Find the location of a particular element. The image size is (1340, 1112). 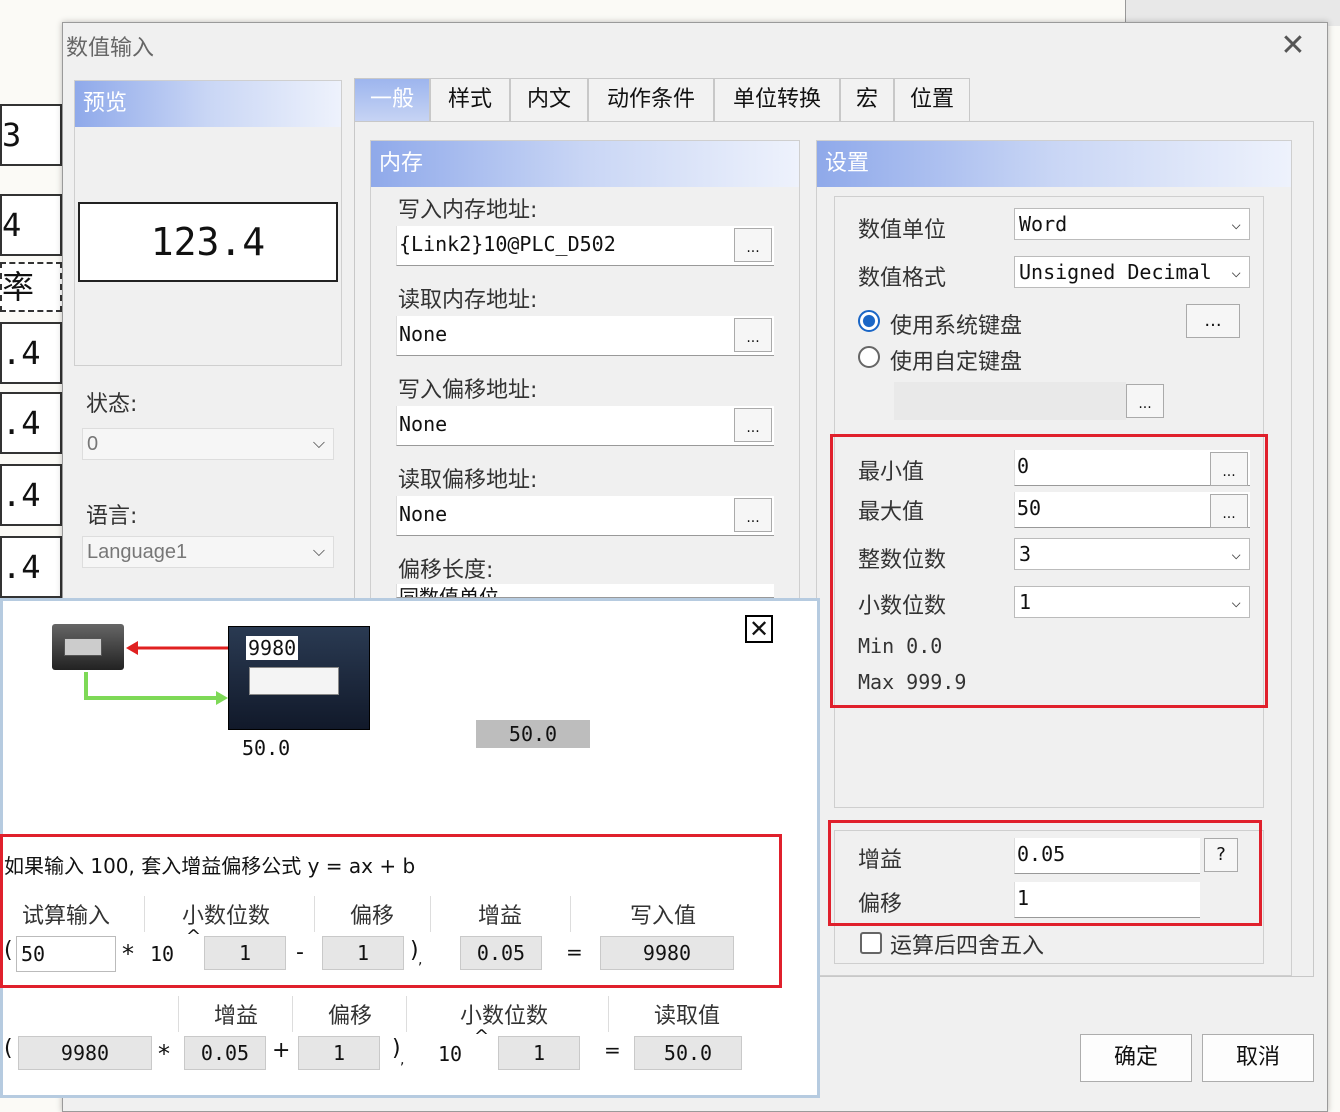

data-unit-select: Word ⌵ is located at coordinates (1132, 224).